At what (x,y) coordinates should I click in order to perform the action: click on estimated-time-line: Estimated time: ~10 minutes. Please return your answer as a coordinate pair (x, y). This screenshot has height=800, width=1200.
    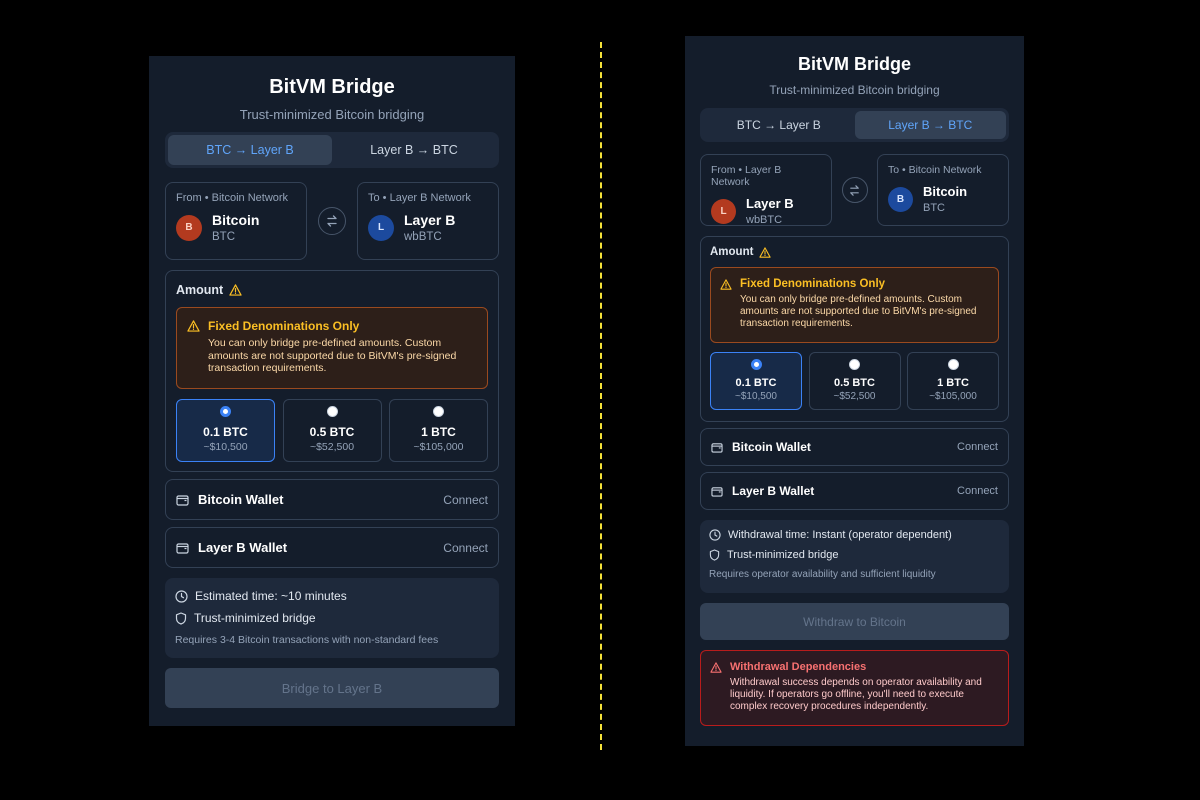
    Looking at the image, I should click on (332, 596).